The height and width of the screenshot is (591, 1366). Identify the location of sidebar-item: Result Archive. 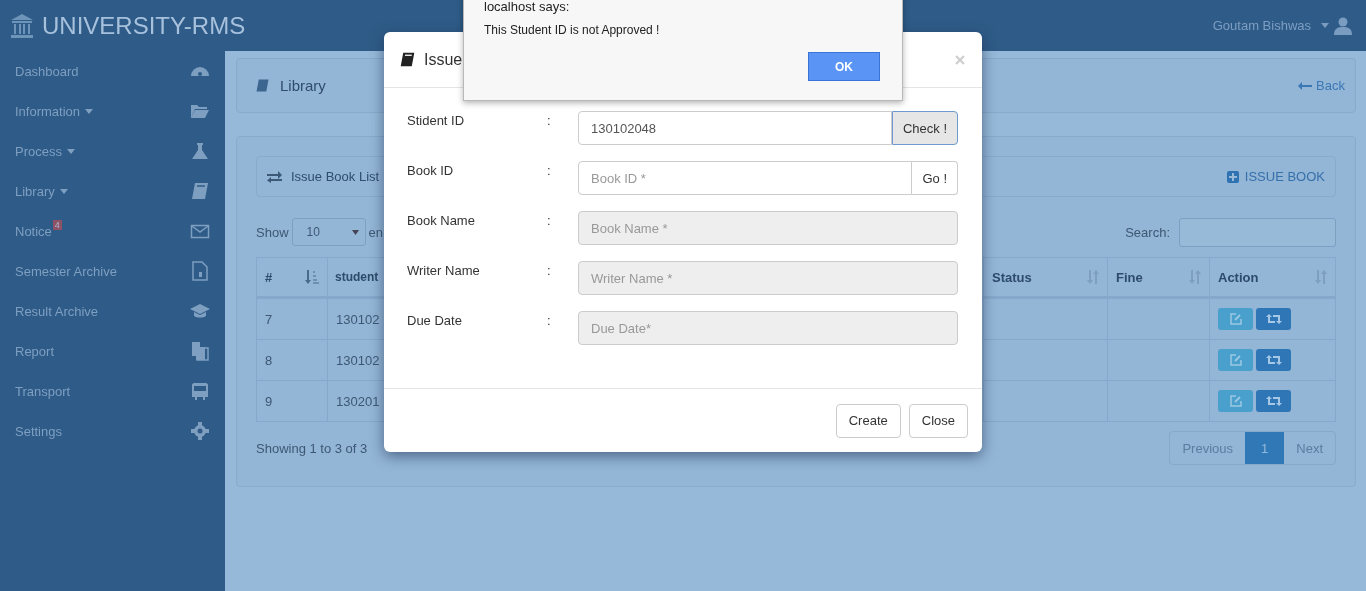
(112, 311).